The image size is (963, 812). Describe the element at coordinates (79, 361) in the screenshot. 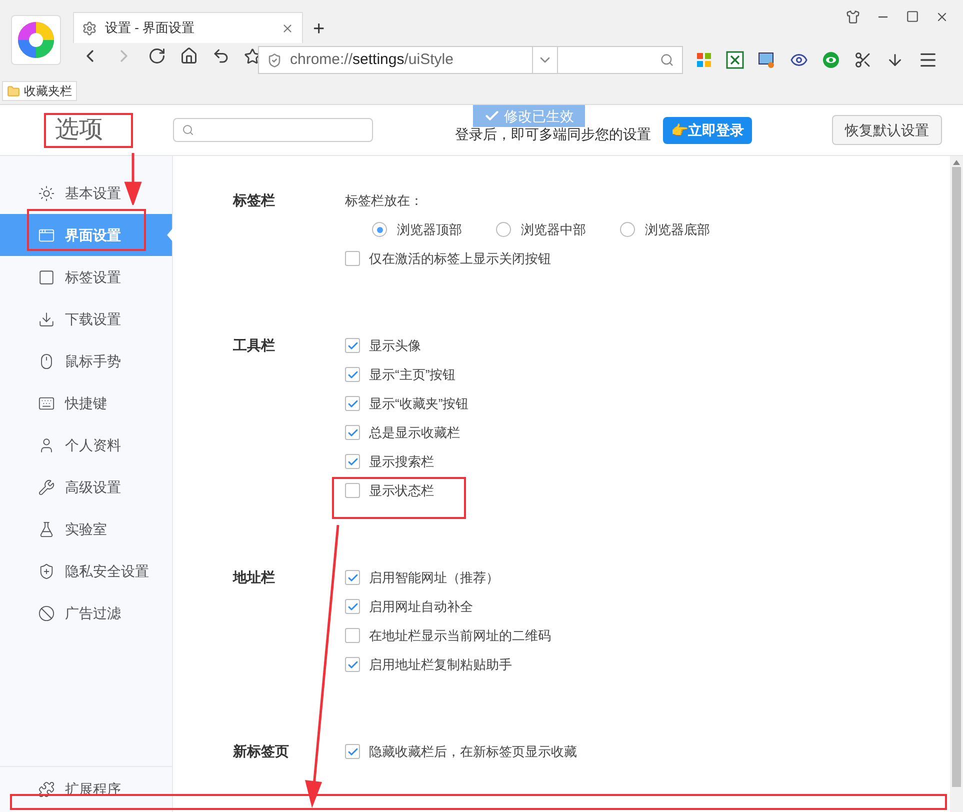

I see `sidebar-item: 鼠标手势` at that location.